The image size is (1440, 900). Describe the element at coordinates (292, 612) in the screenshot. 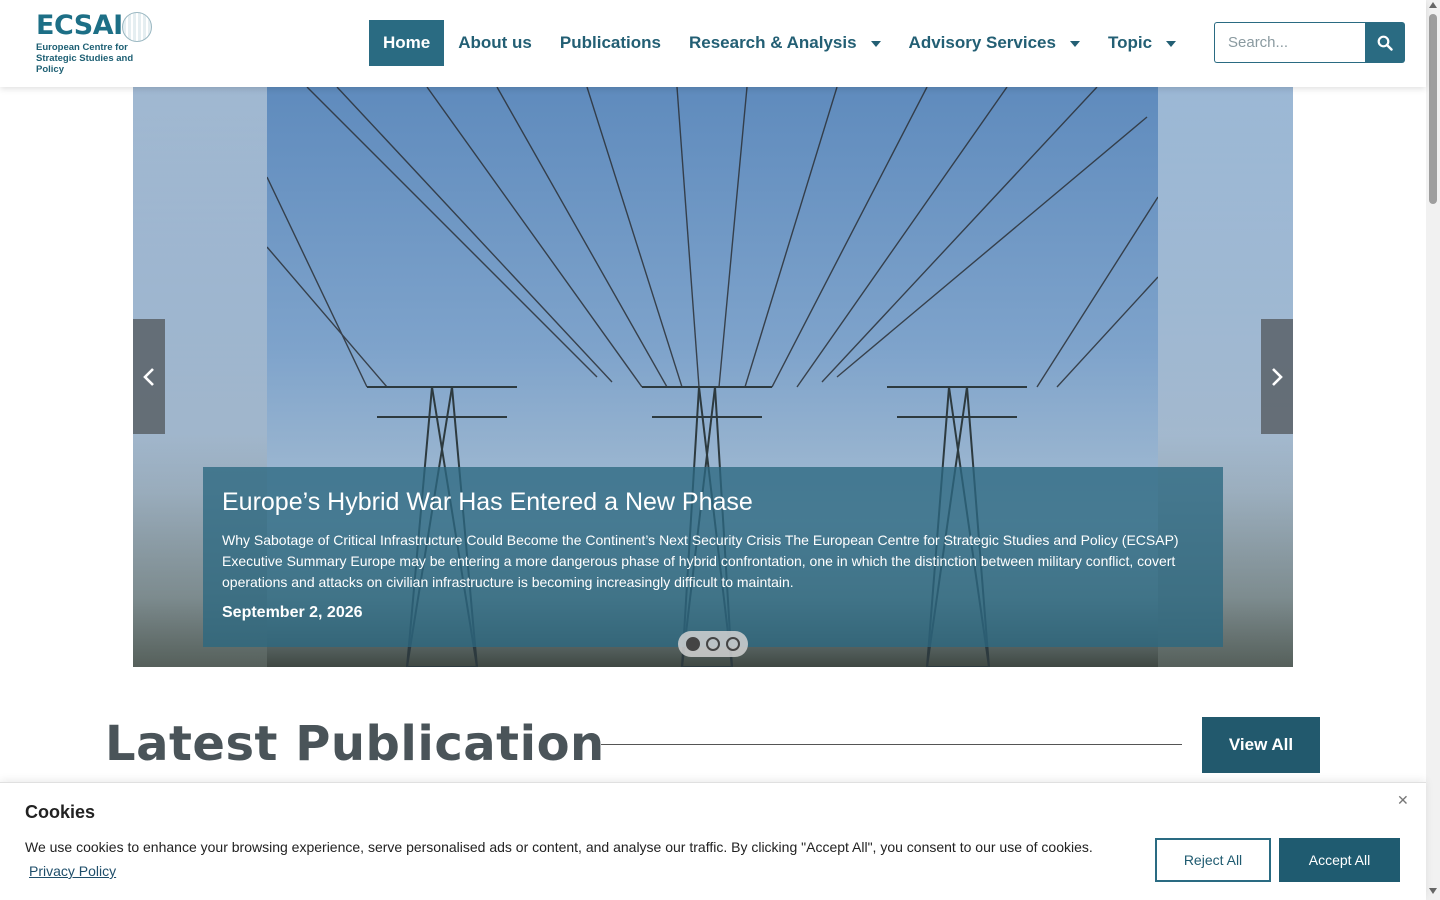

I see `slide-date: September 2, 2026` at that location.